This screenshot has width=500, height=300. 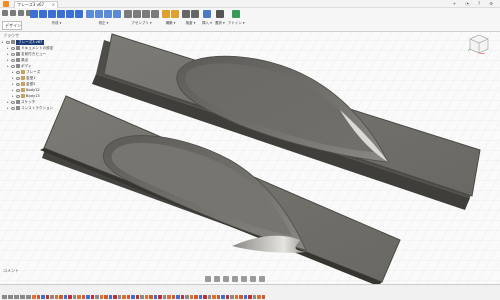 What do you see at coordinates (10, 296) in the screenshot?
I see `timeline-prev-icon` at bounding box center [10, 296].